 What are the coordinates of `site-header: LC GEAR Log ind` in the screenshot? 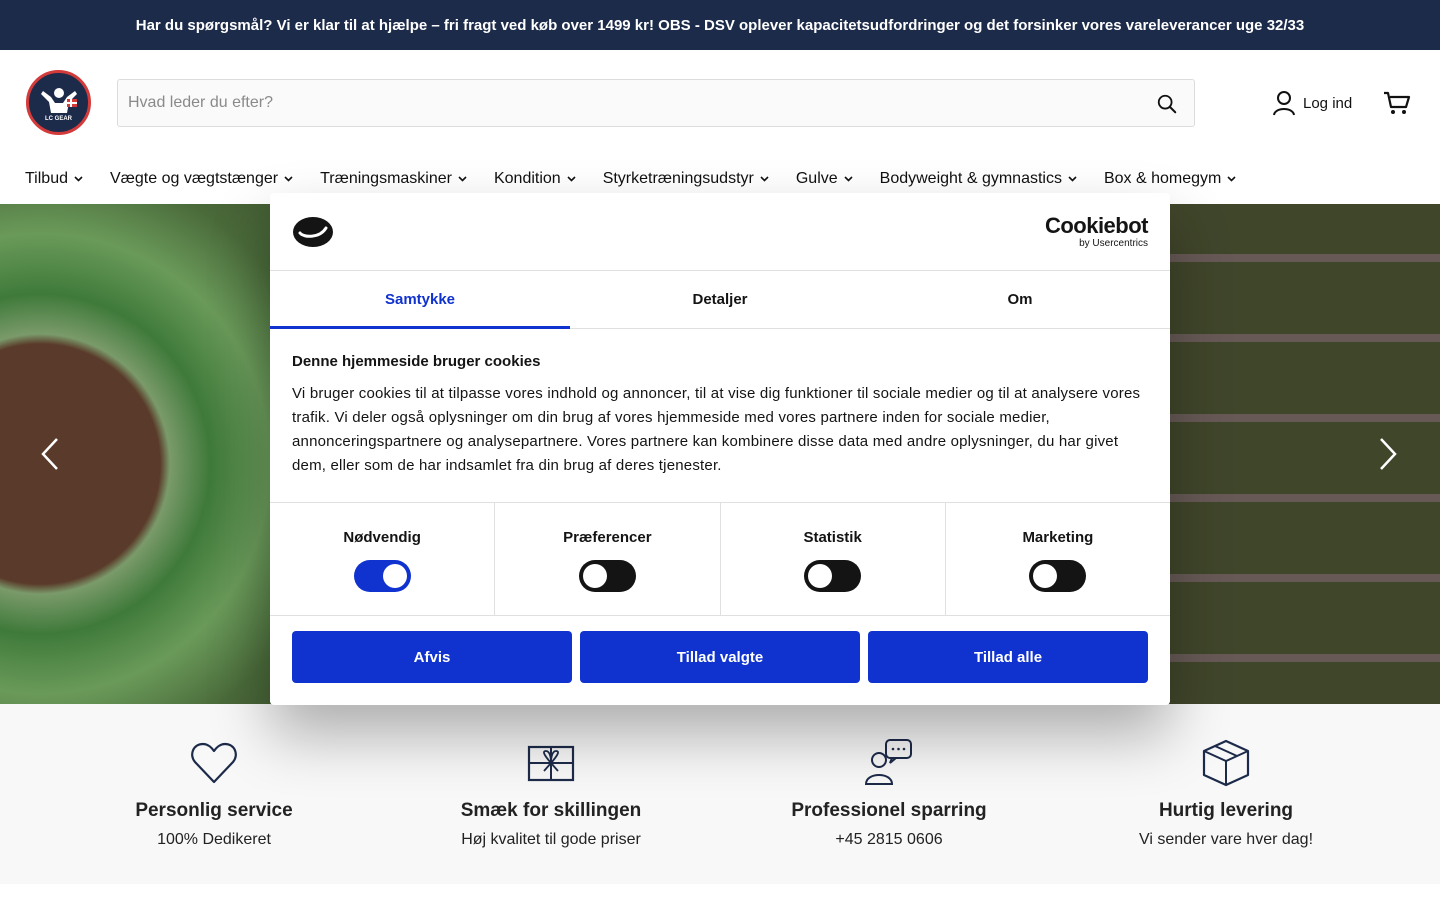 It's located at (720, 102).